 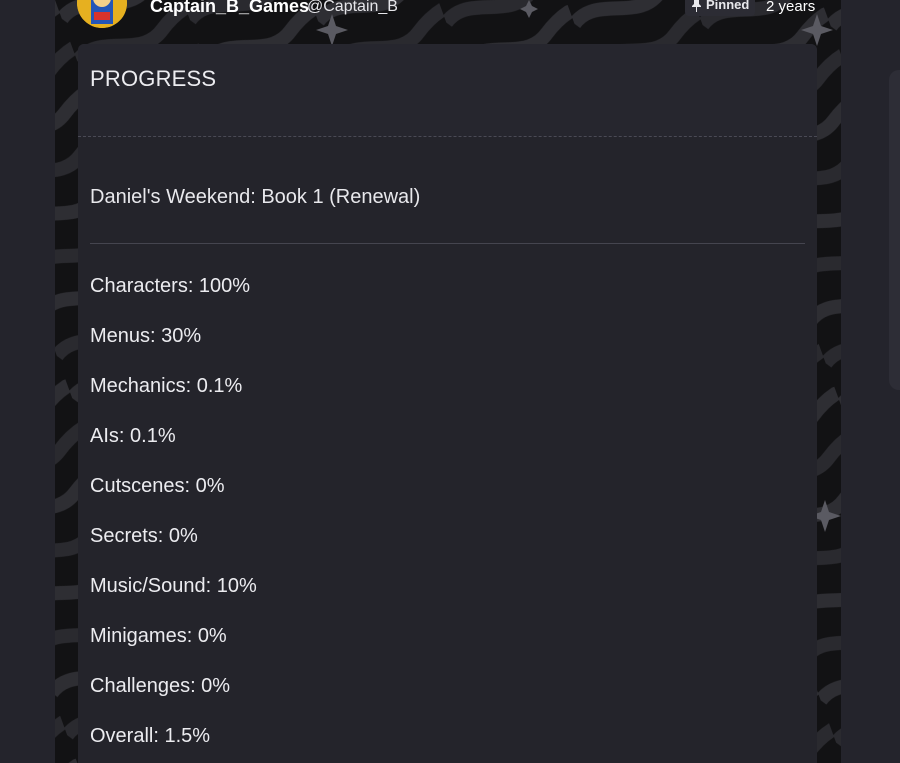 What do you see at coordinates (255, 197) in the screenshot?
I see `card-subtitle: Daniel's Weekend: Book 1 (Renewal)` at bounding box center [255, 197].